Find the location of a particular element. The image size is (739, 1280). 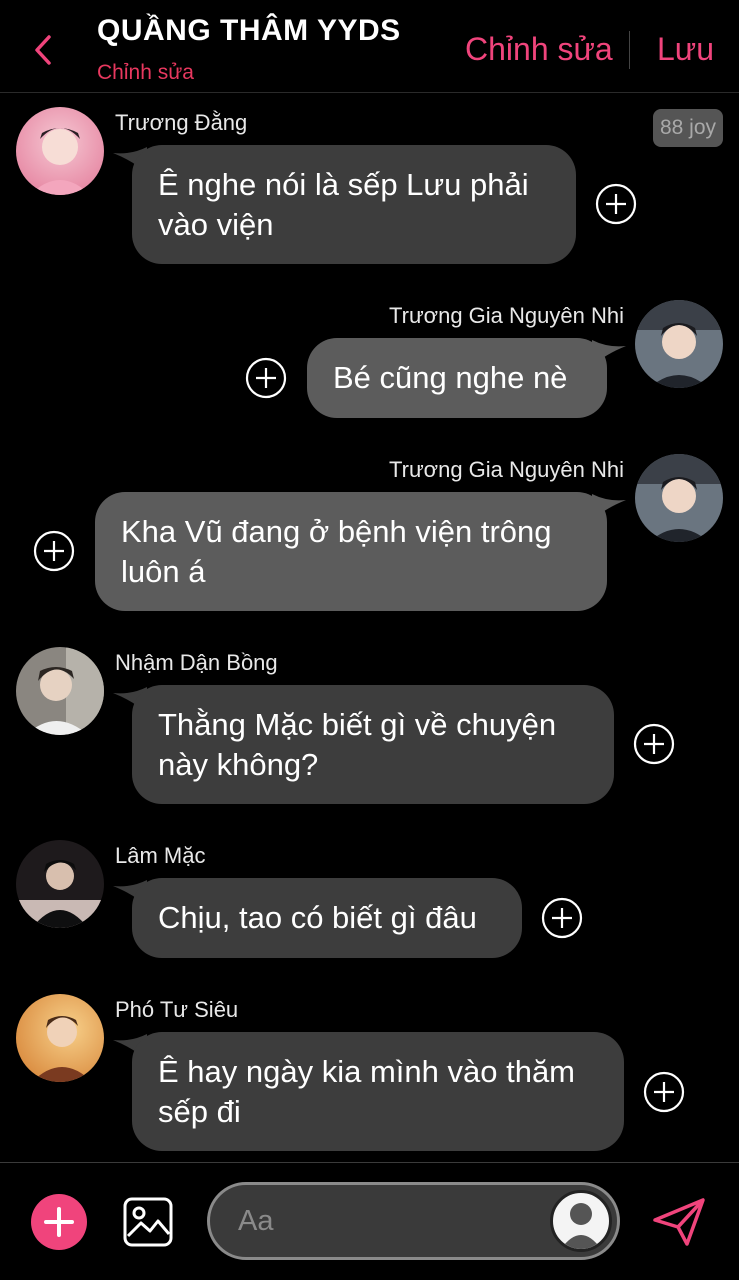

message-line: này không? is located at coordinates (238, 764).